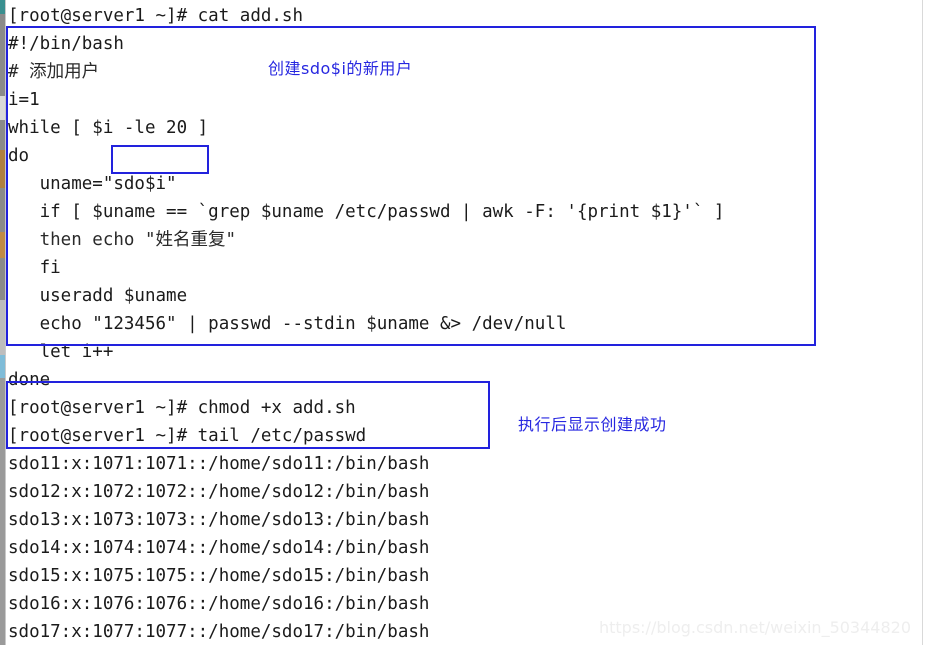 This screenshot has height=645, width=941. Describe the element at coordinates (34, 268) in the screenshot. I see `terminal-line: fi` at that location.